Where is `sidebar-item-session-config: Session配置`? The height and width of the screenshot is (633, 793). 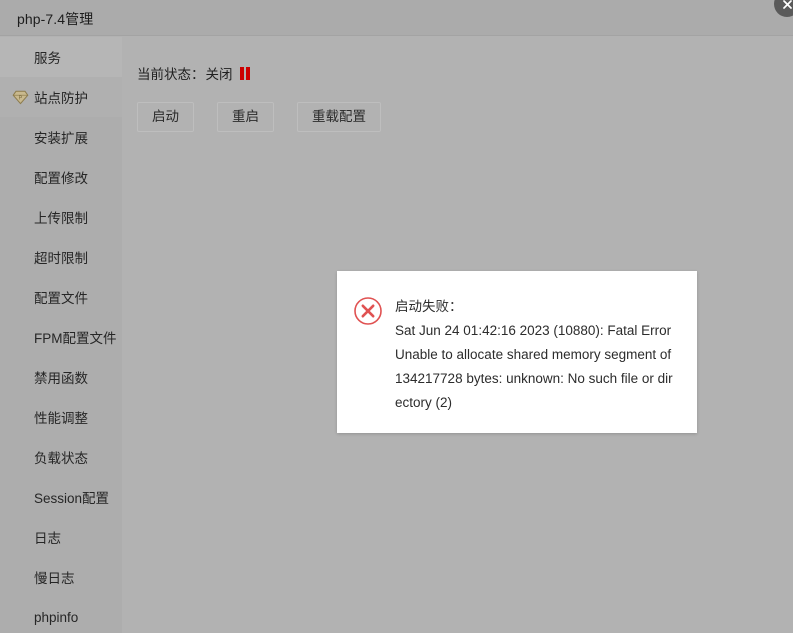
sidebar-item-session-config: Session配置 is located at coordinates (61, 497).